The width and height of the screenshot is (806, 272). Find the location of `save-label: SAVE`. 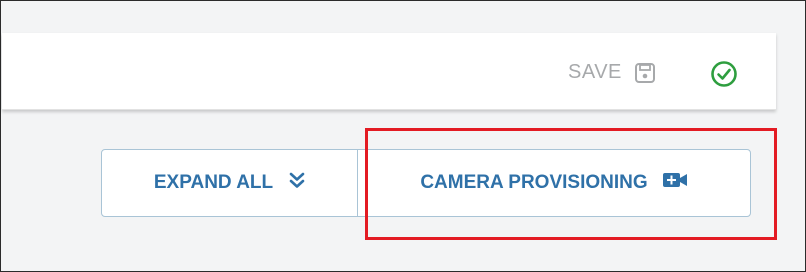

save-label: SAVE is located at coordinates (595, 72).